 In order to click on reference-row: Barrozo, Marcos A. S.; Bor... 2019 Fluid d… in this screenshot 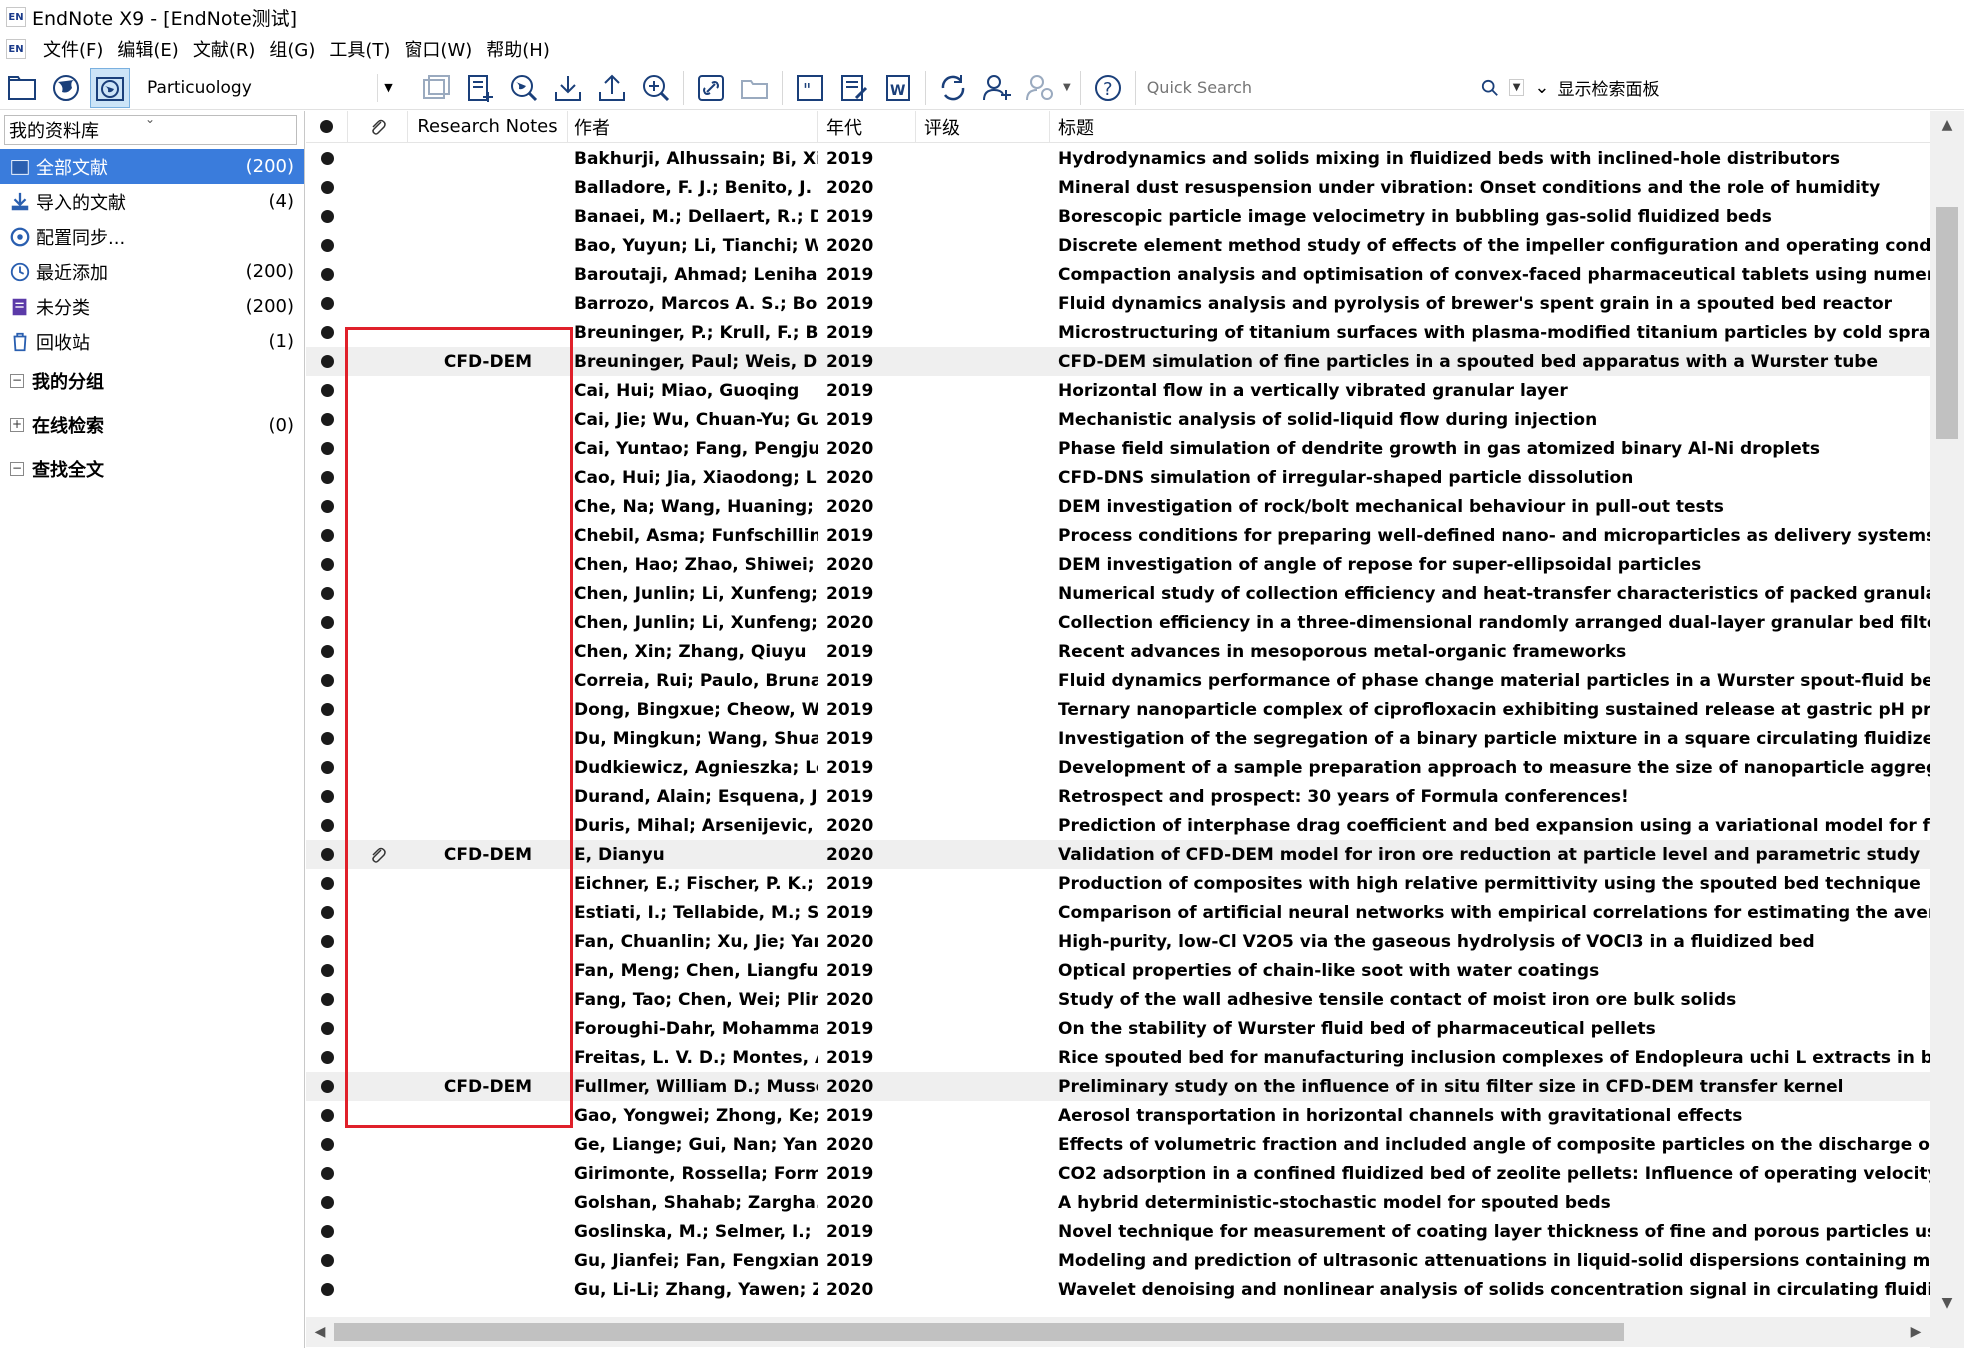, I will do `click(1121, 303)`.